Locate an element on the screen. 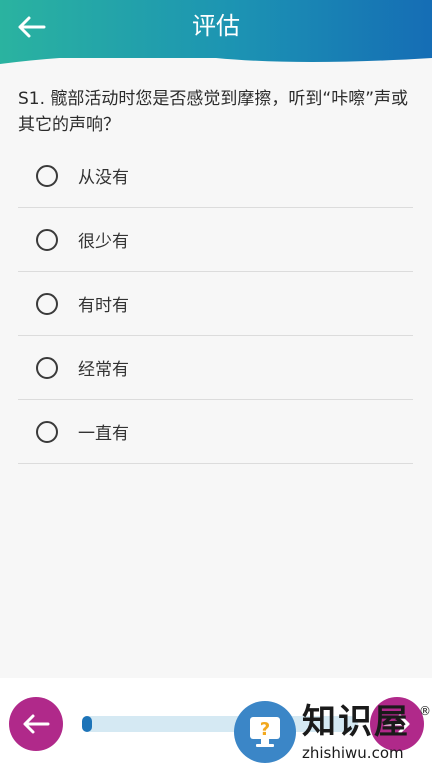  option-label: 从没有 is located at coordinates (103, 178).